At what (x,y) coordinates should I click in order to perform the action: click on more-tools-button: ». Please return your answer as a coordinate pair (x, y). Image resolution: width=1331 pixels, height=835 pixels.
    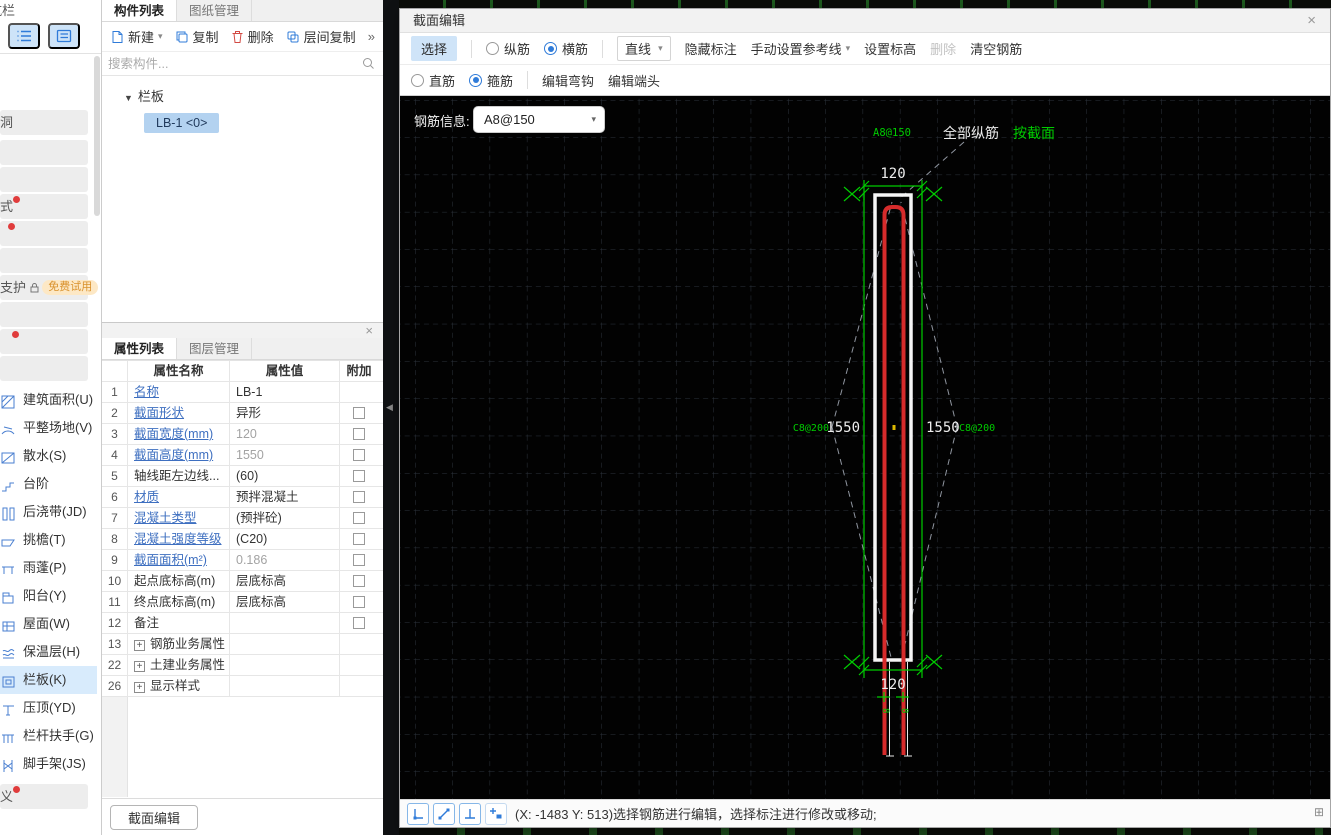
    Looking at the image, I should click on (371, 36).